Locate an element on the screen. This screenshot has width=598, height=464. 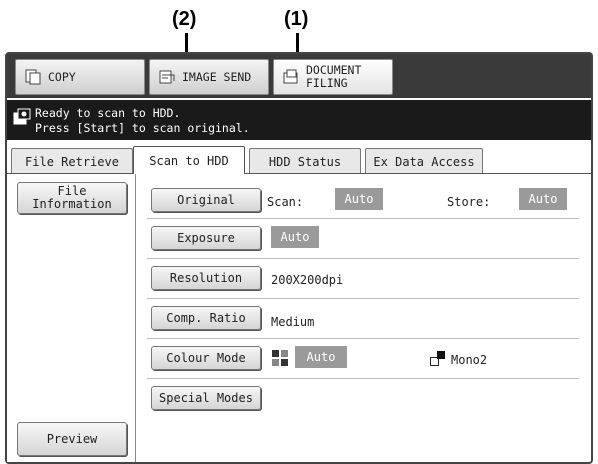
scan-label: Scan: is located at coordinates (285, 202).